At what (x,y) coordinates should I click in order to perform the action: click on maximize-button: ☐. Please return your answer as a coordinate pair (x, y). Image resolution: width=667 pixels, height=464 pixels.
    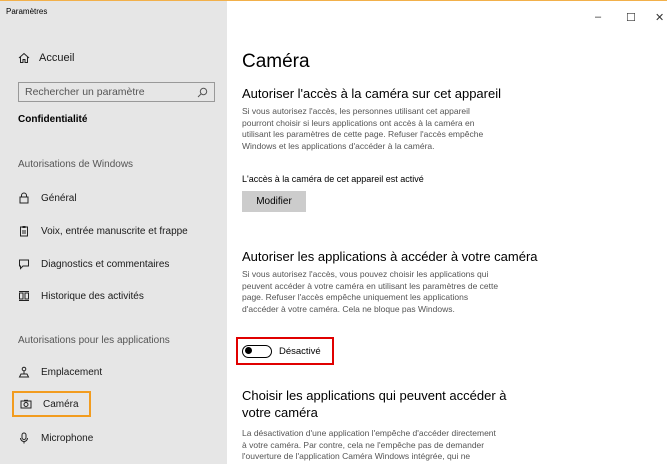
    Looking at the image, I should click on (631, 17).